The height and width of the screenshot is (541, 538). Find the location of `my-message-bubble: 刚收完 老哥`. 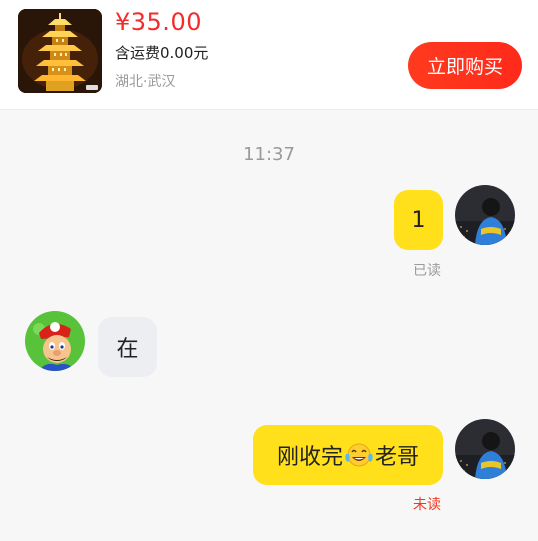

my-message-bubble: 刚收完 老哥 is located at coordinates (348, 455).